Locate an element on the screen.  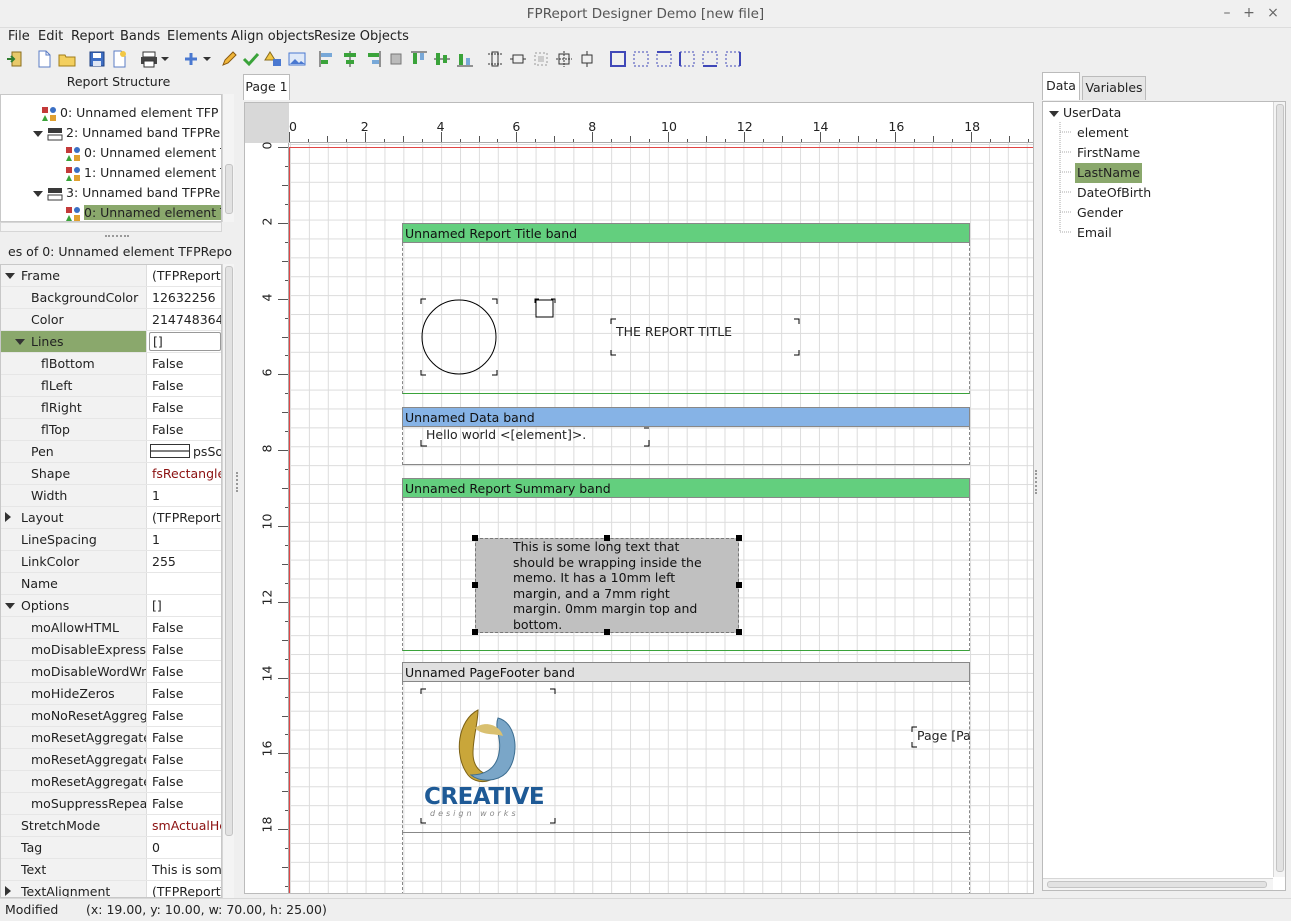
report-title-textbox: THE REPORT TITLE is located at coordinates (705, 337).